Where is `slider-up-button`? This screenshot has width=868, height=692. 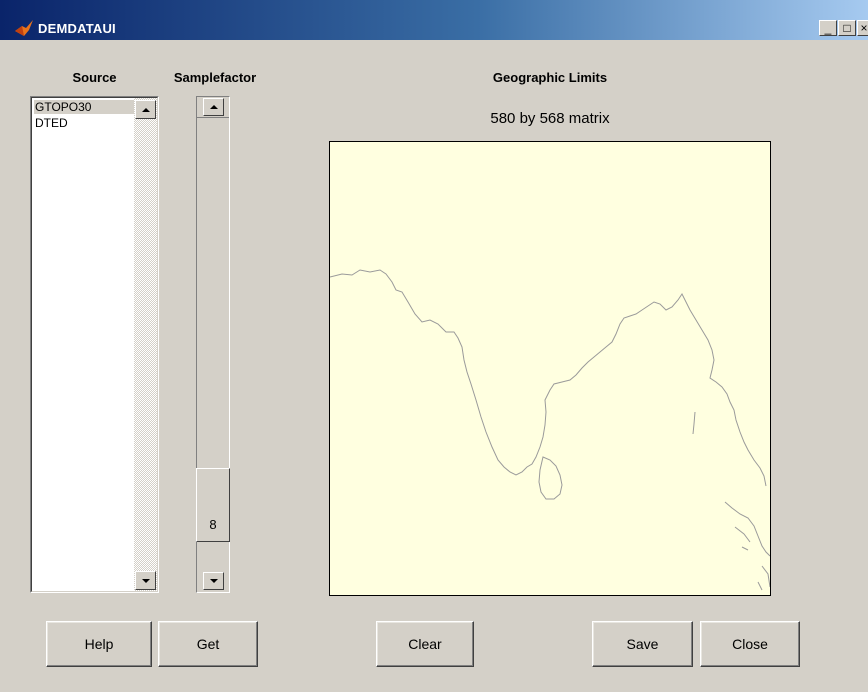 slider-up-button is located at coordinates (213, 107).